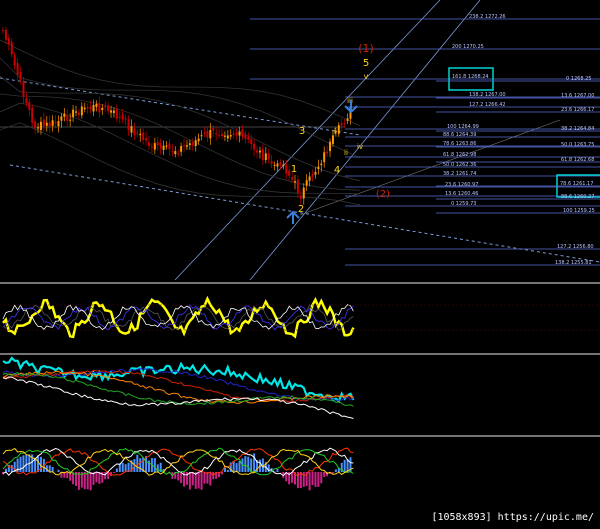  What do you see at coordinates (487, 95) in the screenshot?
I see `fib-level-label: 138.2 1267.00` at bounding box center [487, 95].